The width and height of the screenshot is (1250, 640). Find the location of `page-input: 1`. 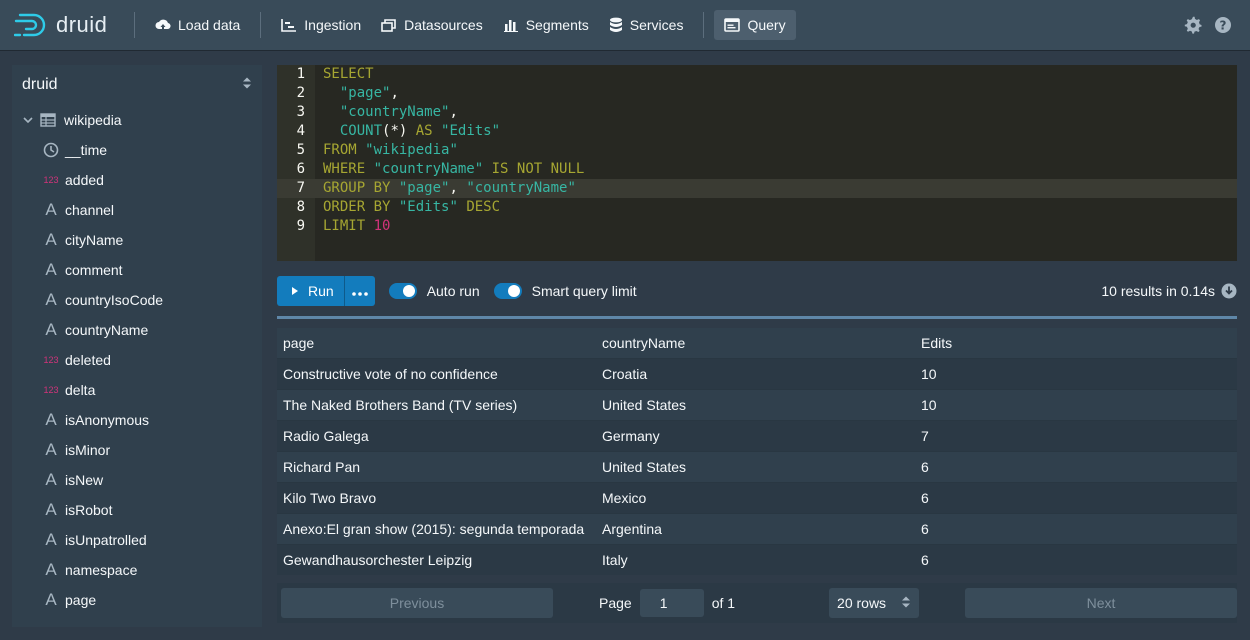

page-input: 1 is located at coordinates (671, 603).